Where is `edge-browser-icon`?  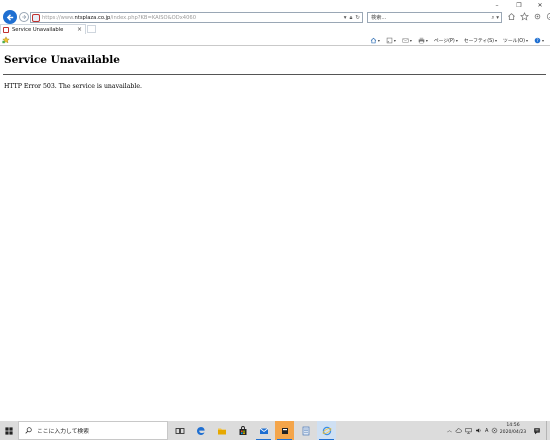 edge-browser-icon is located at coordinates (200, 430).